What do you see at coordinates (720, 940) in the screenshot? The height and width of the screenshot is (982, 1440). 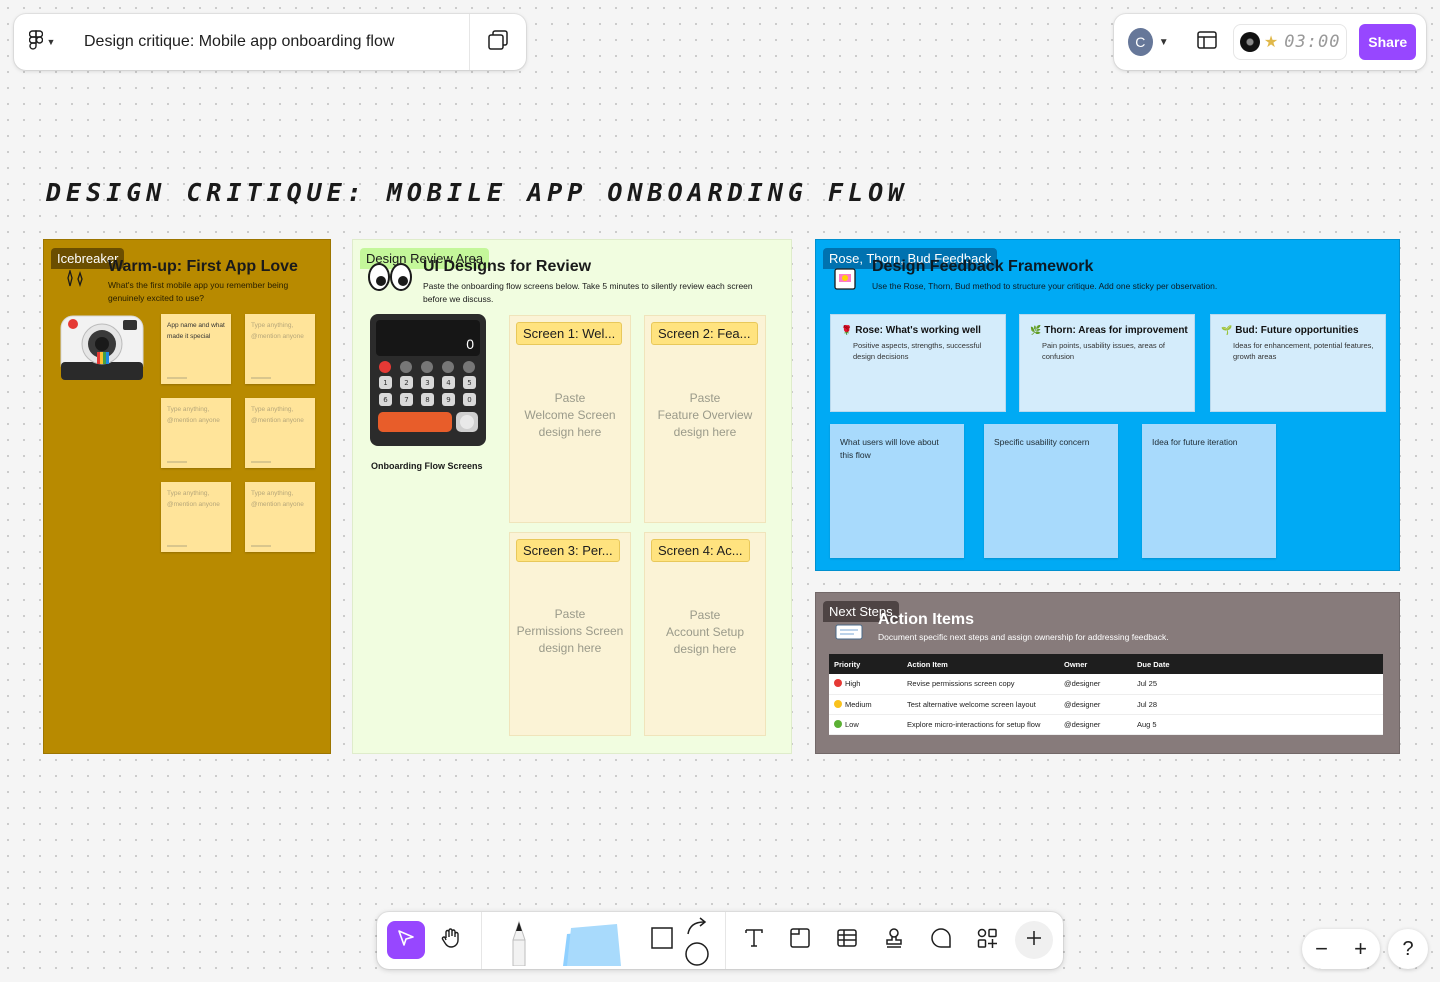 I see `creation-toolbar` at bounding box center [720, 940].